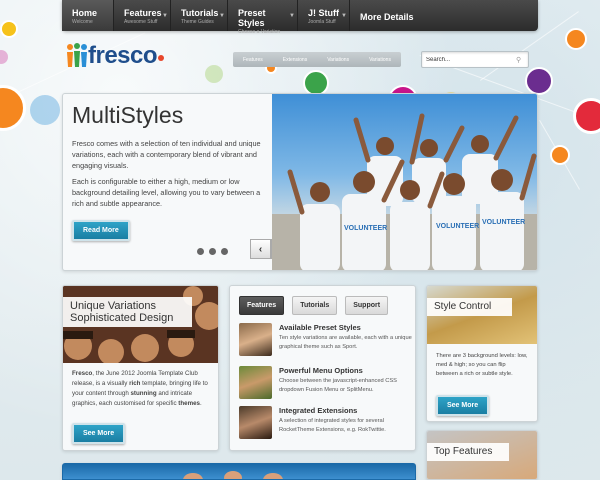  I want to click on feature-title: Integrated Extensions, so click(318, 410).